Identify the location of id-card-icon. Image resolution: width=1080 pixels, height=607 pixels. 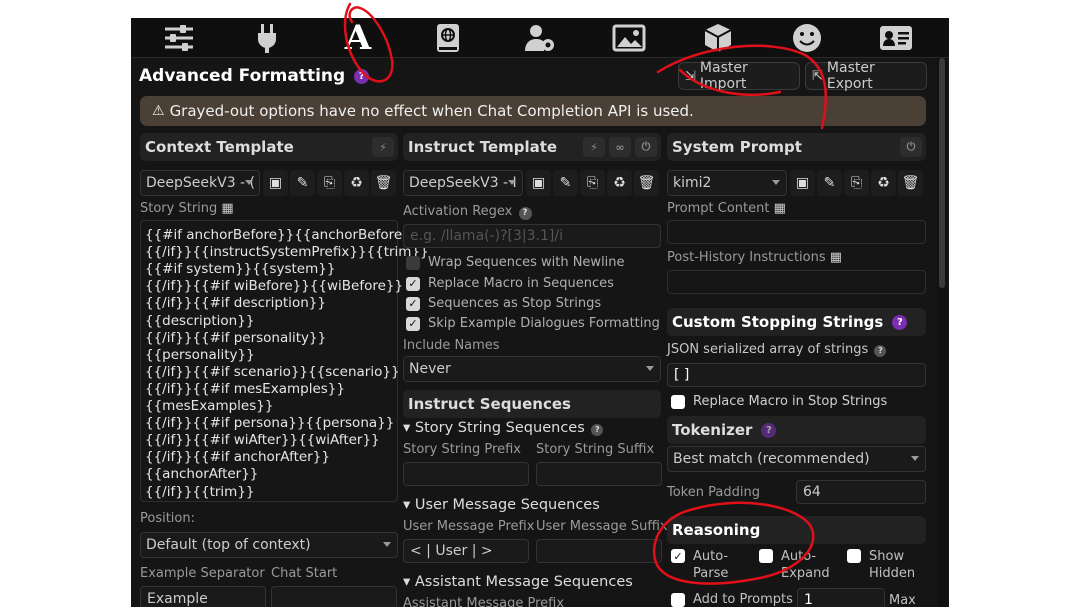
(896, 38).